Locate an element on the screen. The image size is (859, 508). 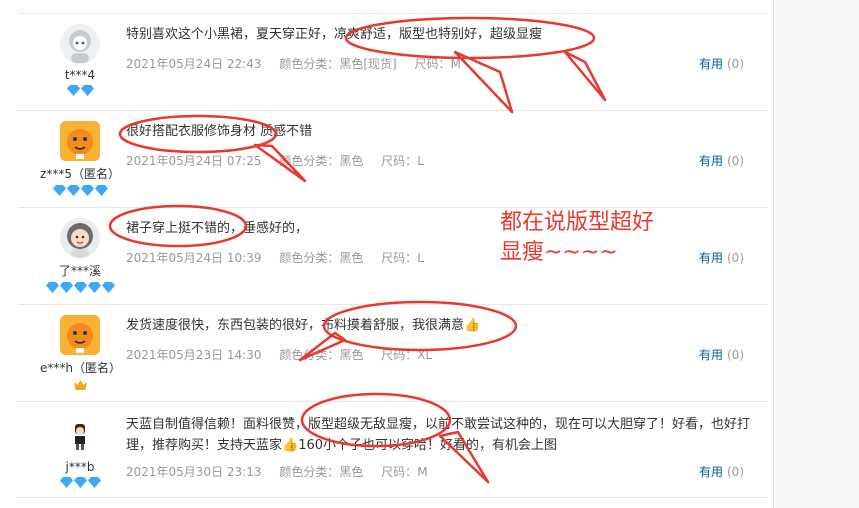
review-user: e***h（匿名） is located at coordinates (80, 353).